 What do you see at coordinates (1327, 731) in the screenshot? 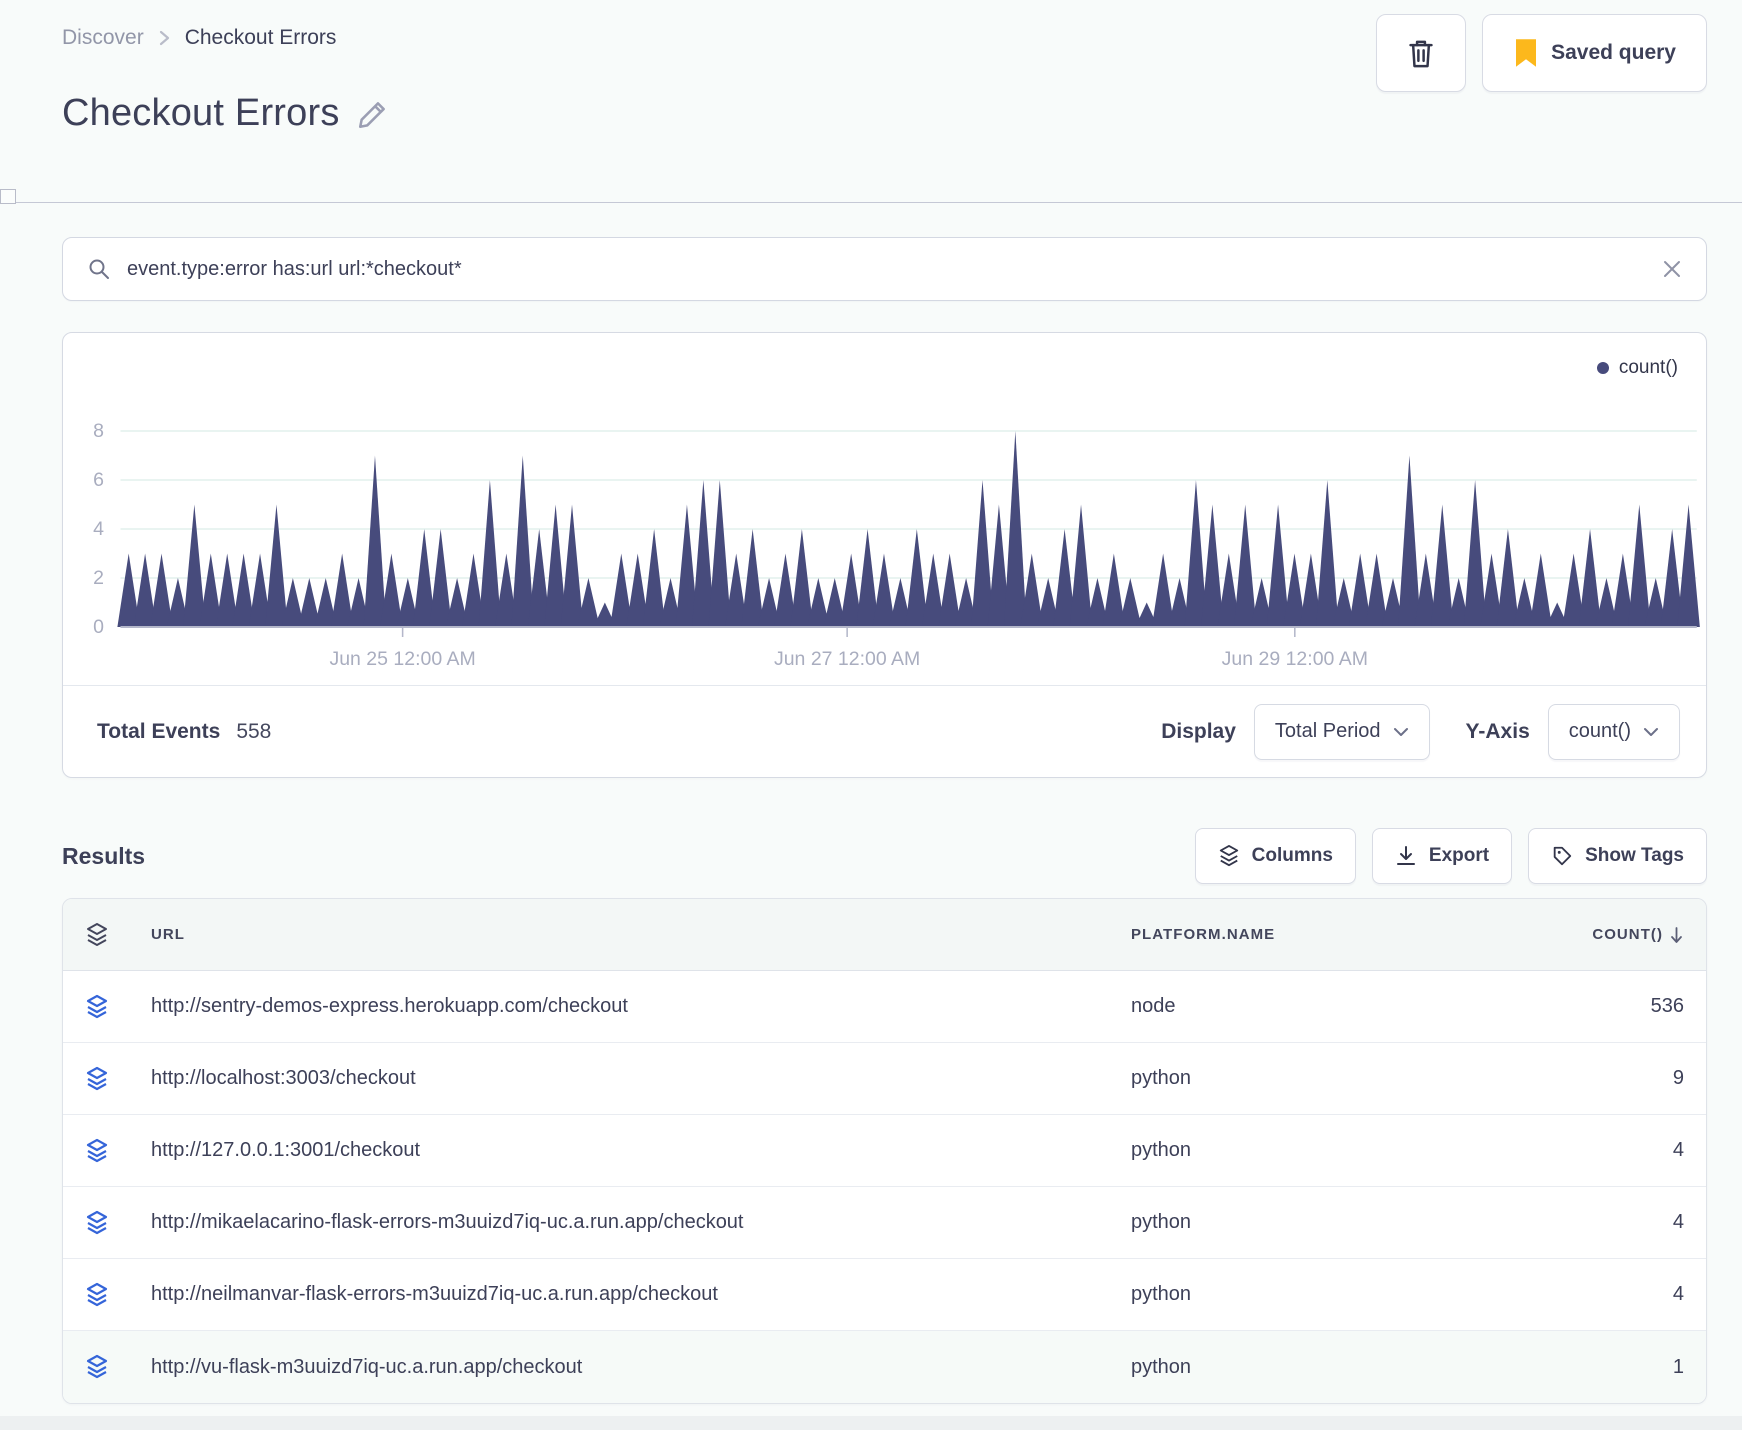
I see `display-dropdown-value: Total Period` at bounding box center [1327, 731].